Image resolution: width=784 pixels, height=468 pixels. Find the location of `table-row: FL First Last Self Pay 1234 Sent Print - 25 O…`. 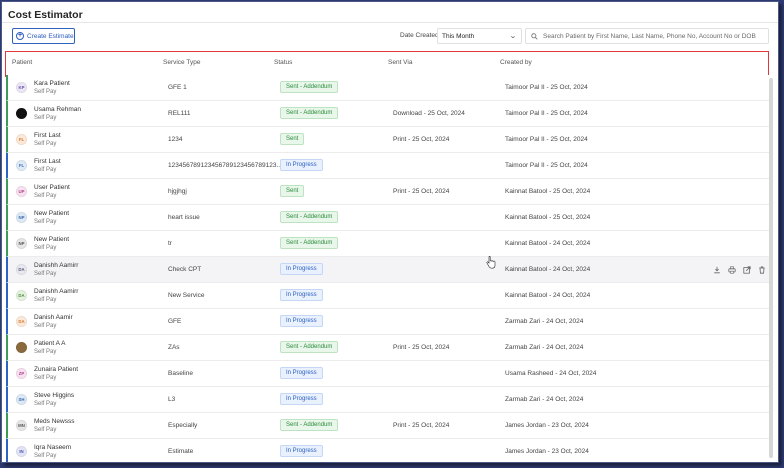

table-row: FL First Last Self Pay 1234 Sent Print - 25 O… is located at coordinates (389, 140).